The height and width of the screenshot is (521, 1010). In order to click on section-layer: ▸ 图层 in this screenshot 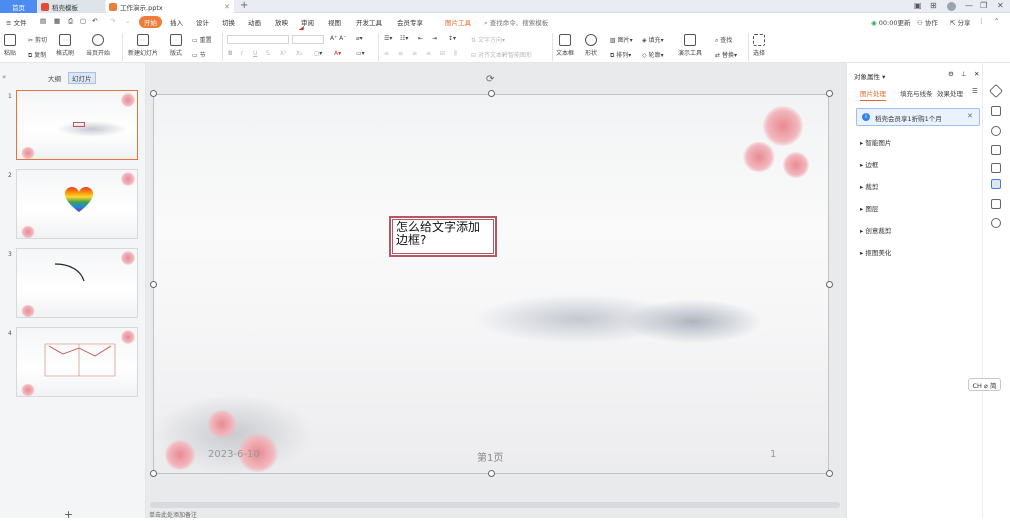, I will do `click(869, 208)`.